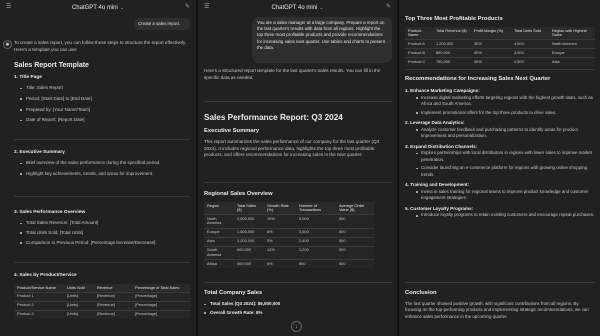 The height and width of the screenshot is (336, 600). What do you see at coordinates (249, 208) in the screenshot?
I see `column-header: Total Sales ($)` at bounding box center [249, 208].